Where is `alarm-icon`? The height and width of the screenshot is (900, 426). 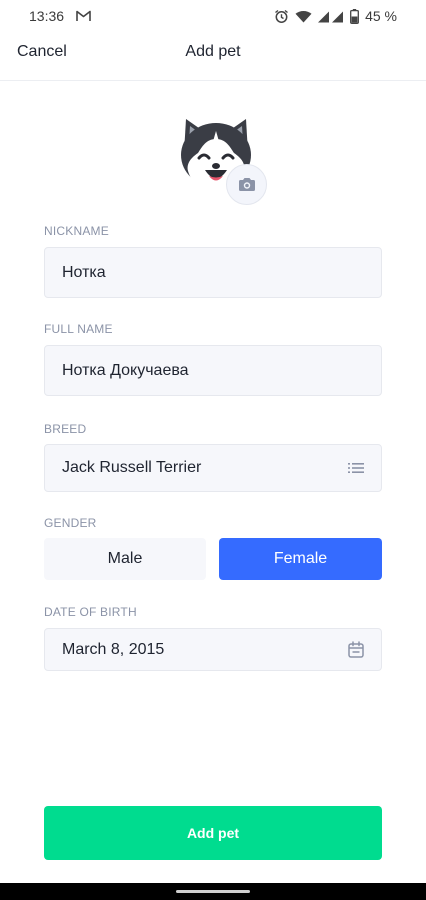 alarm-icon is located at coordinates (281, 16).